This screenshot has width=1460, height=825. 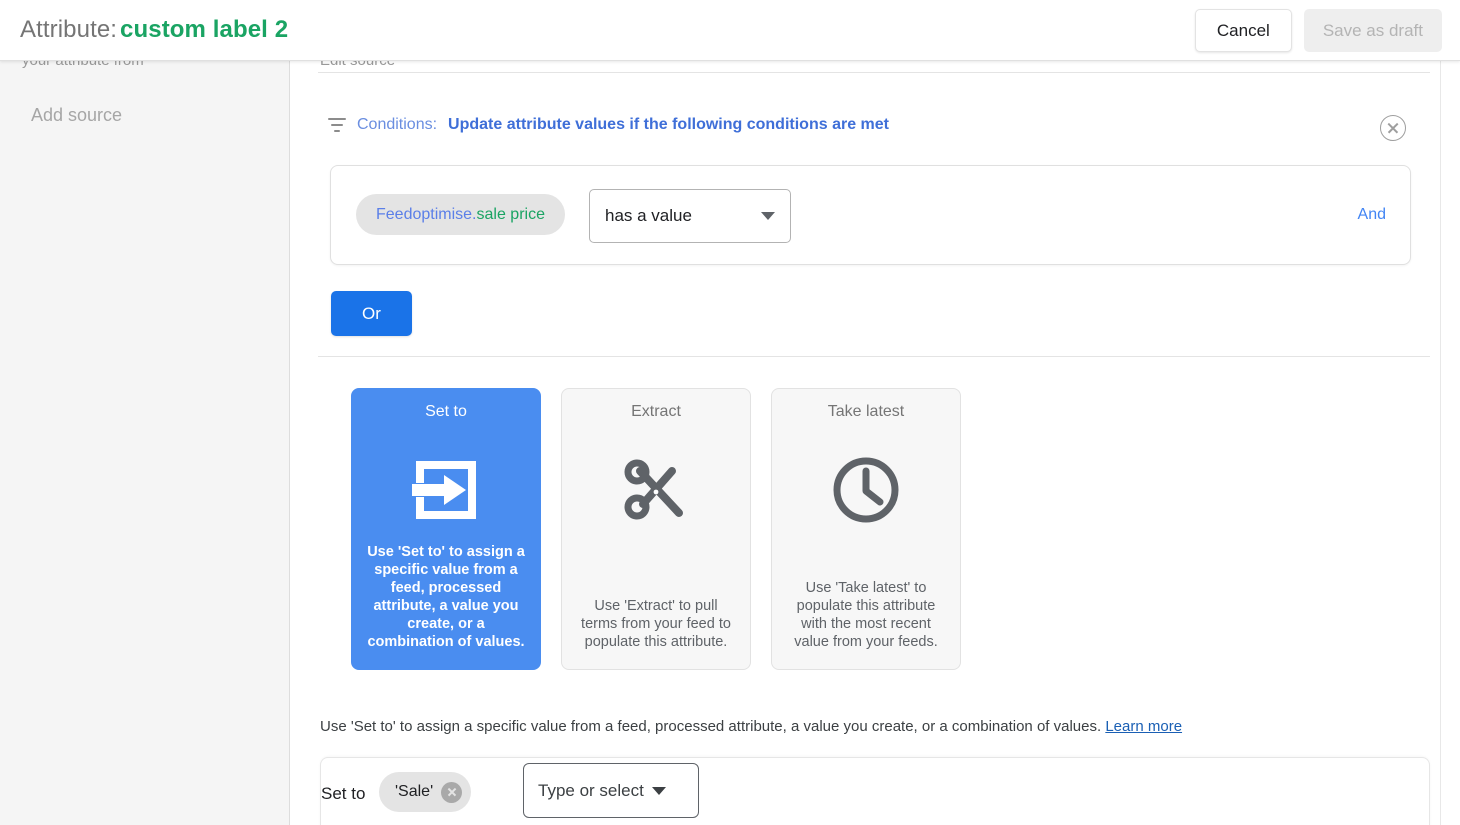 What do you see at coordinates (874, 72) in the screenshot?
I see `divider-top` at bounding box center [874, 72].